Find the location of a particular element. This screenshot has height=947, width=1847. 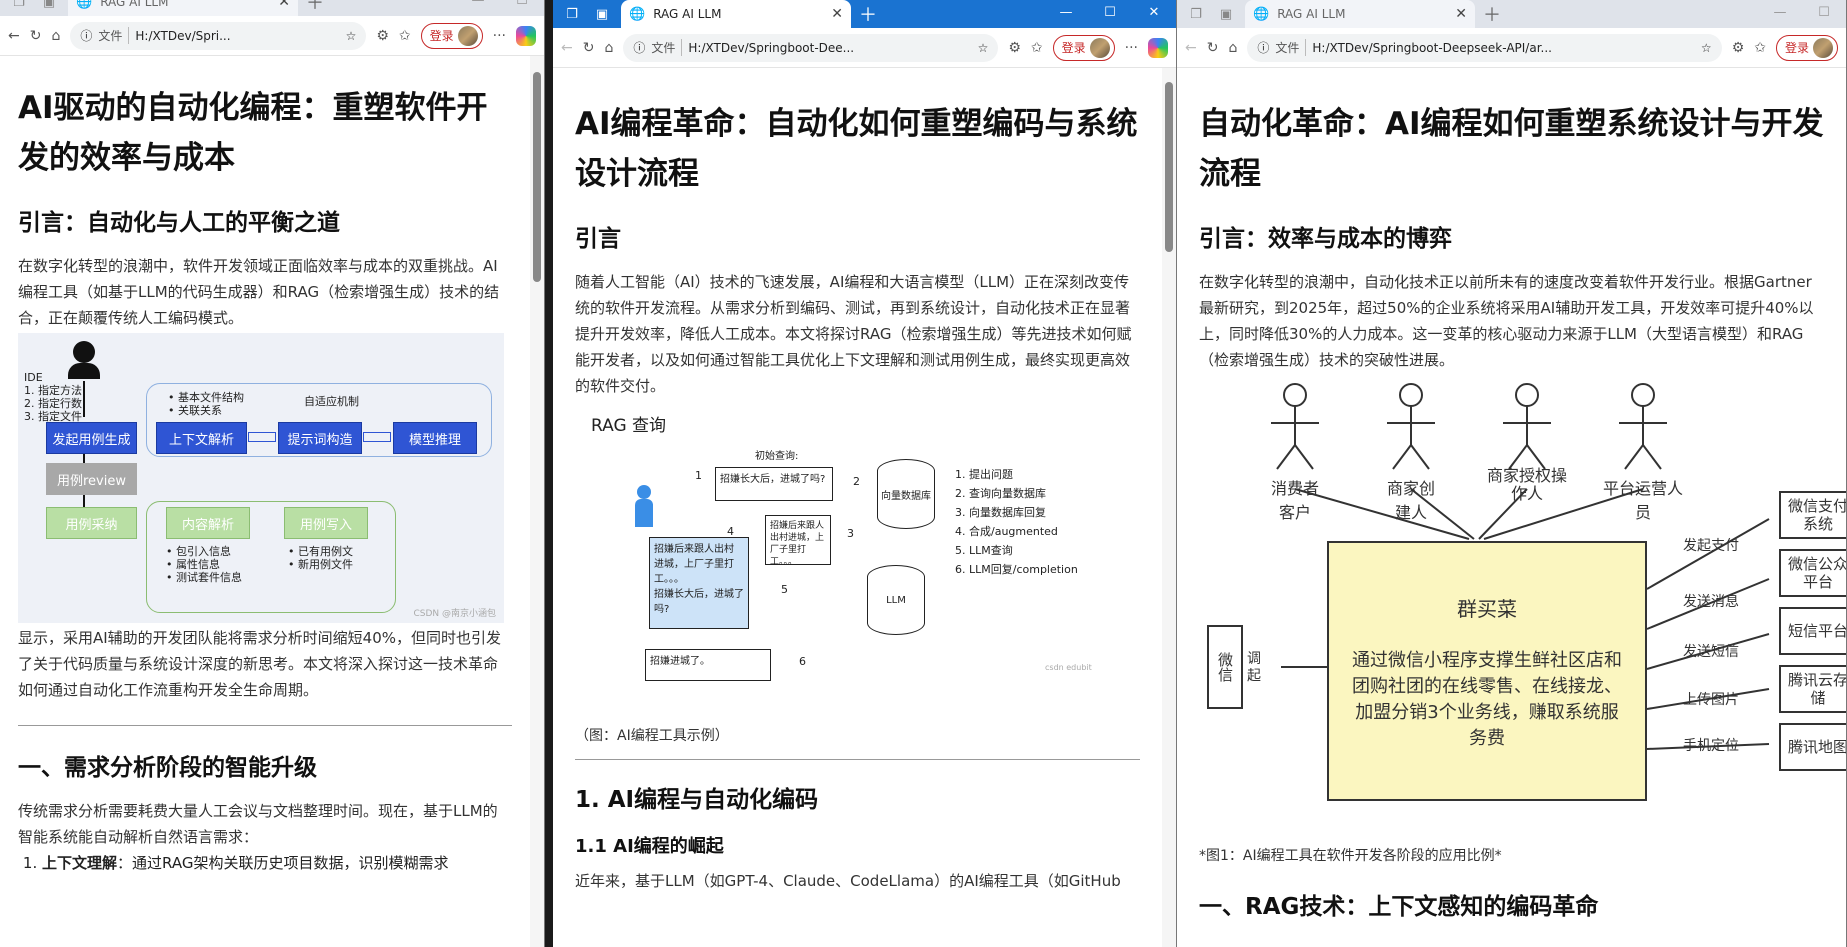

arrow is located at coordinates (84, 501).